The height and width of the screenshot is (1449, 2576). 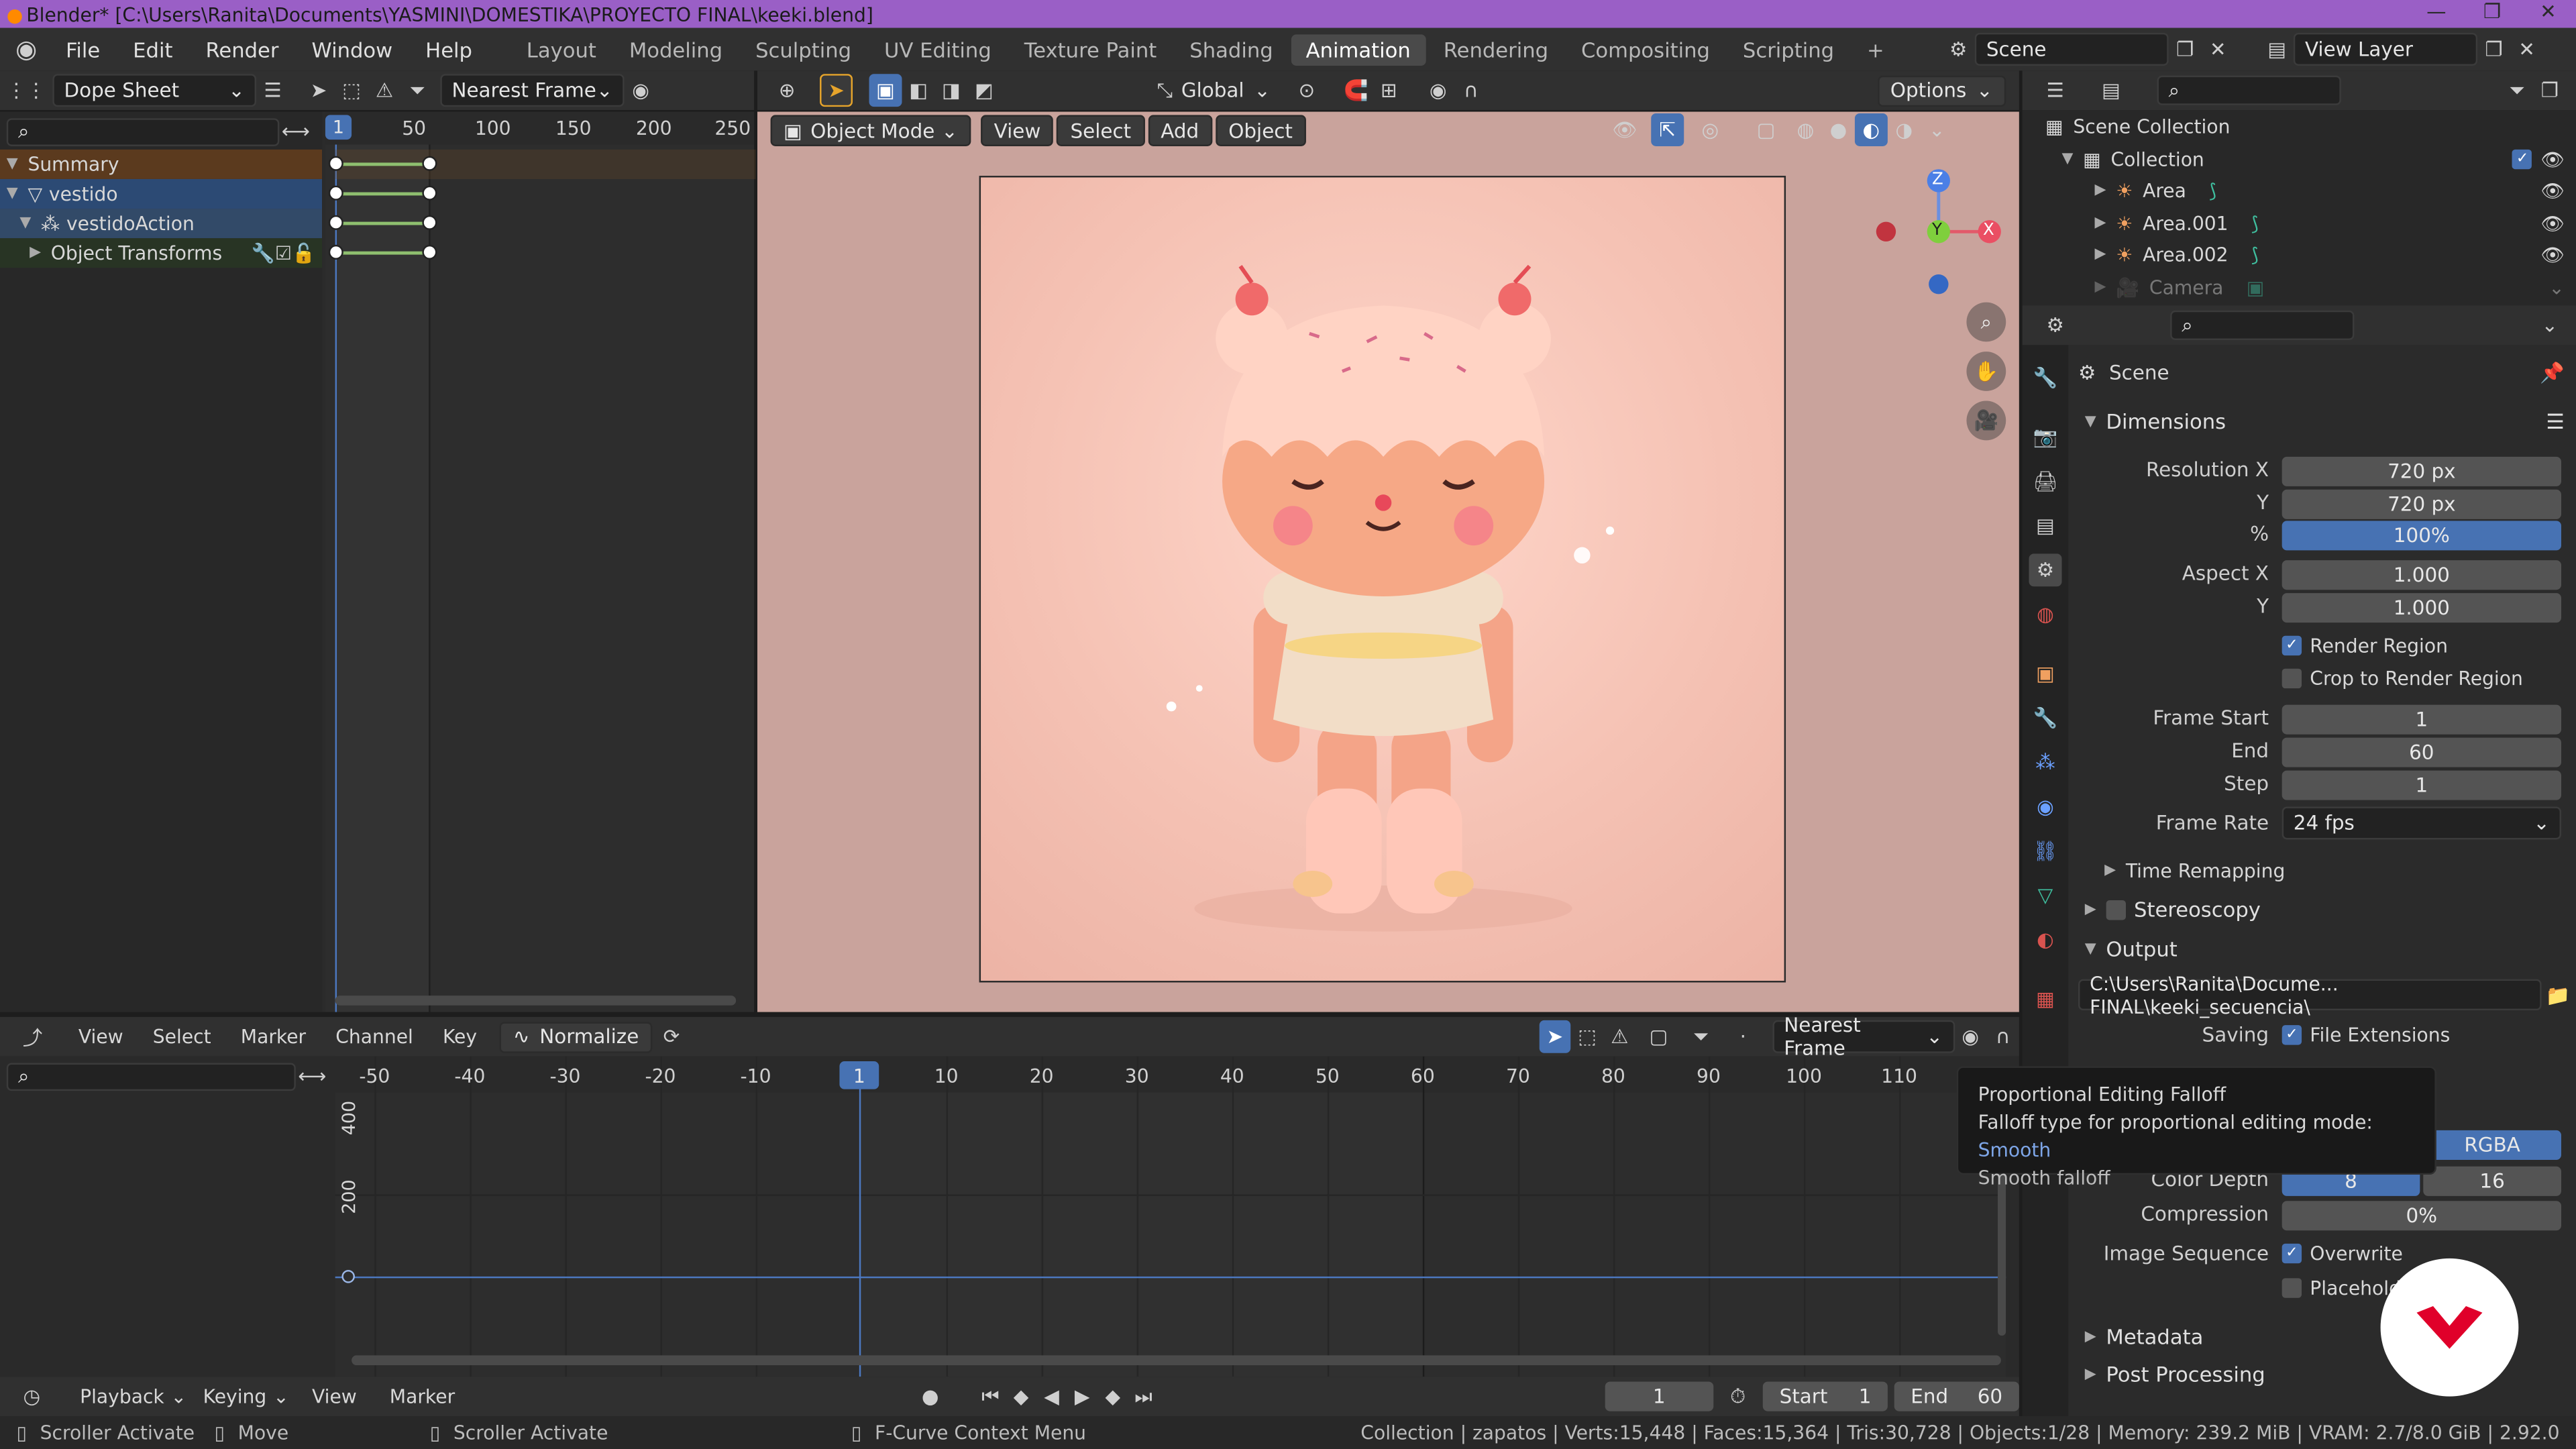 What do you see at coordinates (532, 90) in the screenshot?
I see `dopesheet-snap-dropdown: Nearest Frame ⌄` at bounding box center [532, 90].